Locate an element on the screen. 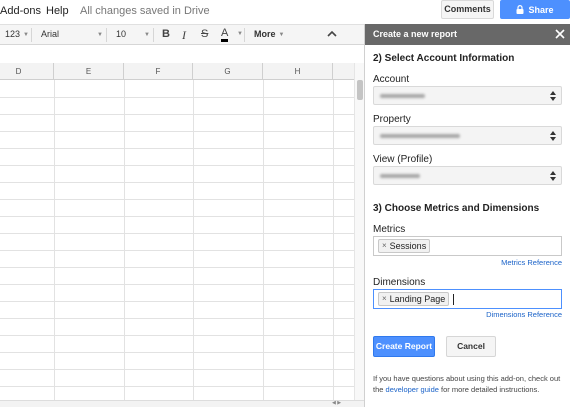  help-text-suffix: for more detailed instructions. is located at coordinates (490, 389).